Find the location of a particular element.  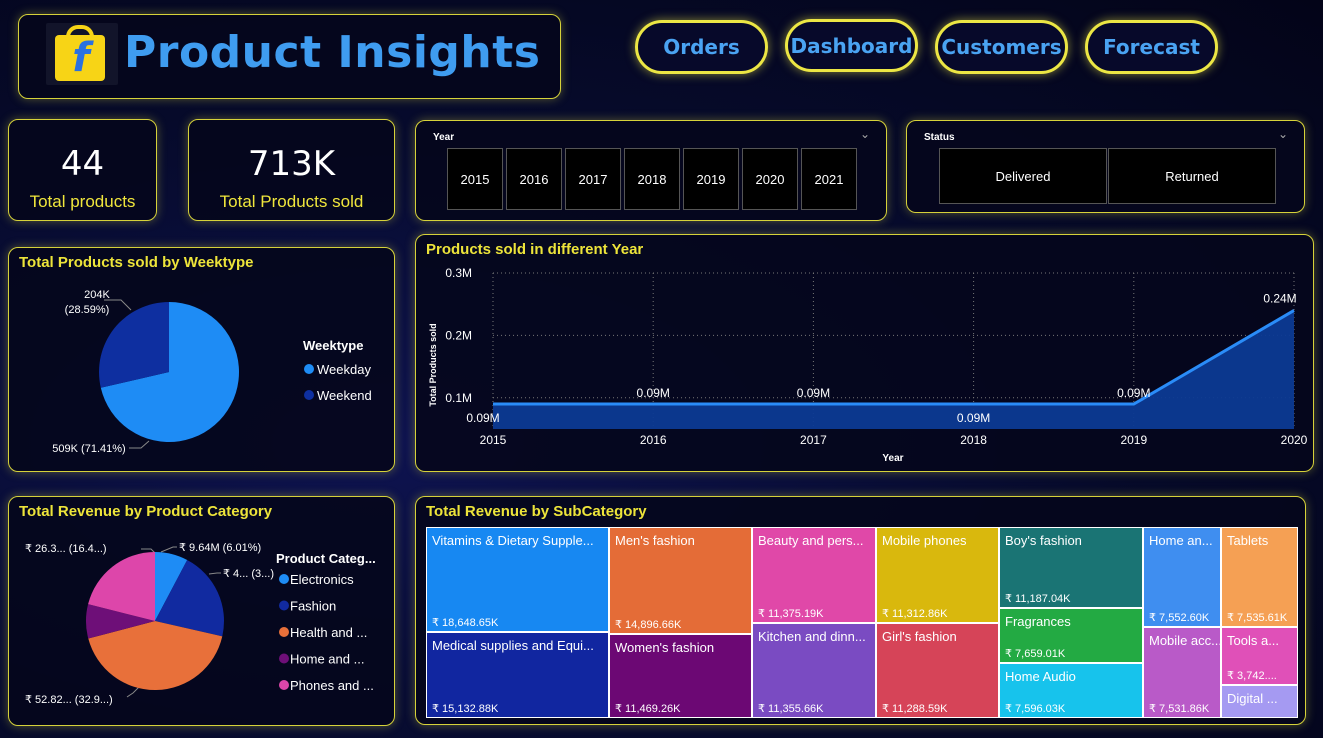

data-label: ₹ 9.64M (6.01%) is located at coordinates (220, 548).